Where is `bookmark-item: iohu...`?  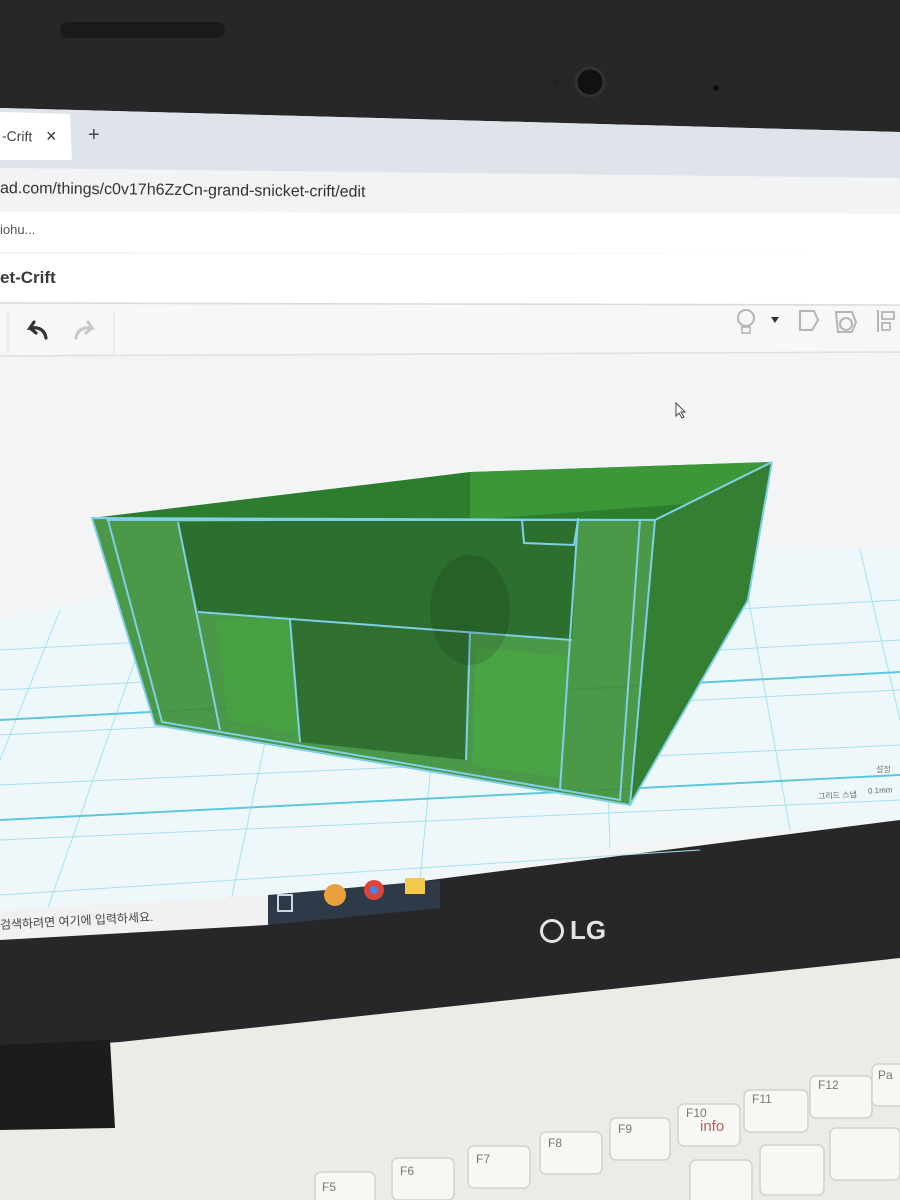 bookmark-item: iohu... is located at coordinates (17, 229).